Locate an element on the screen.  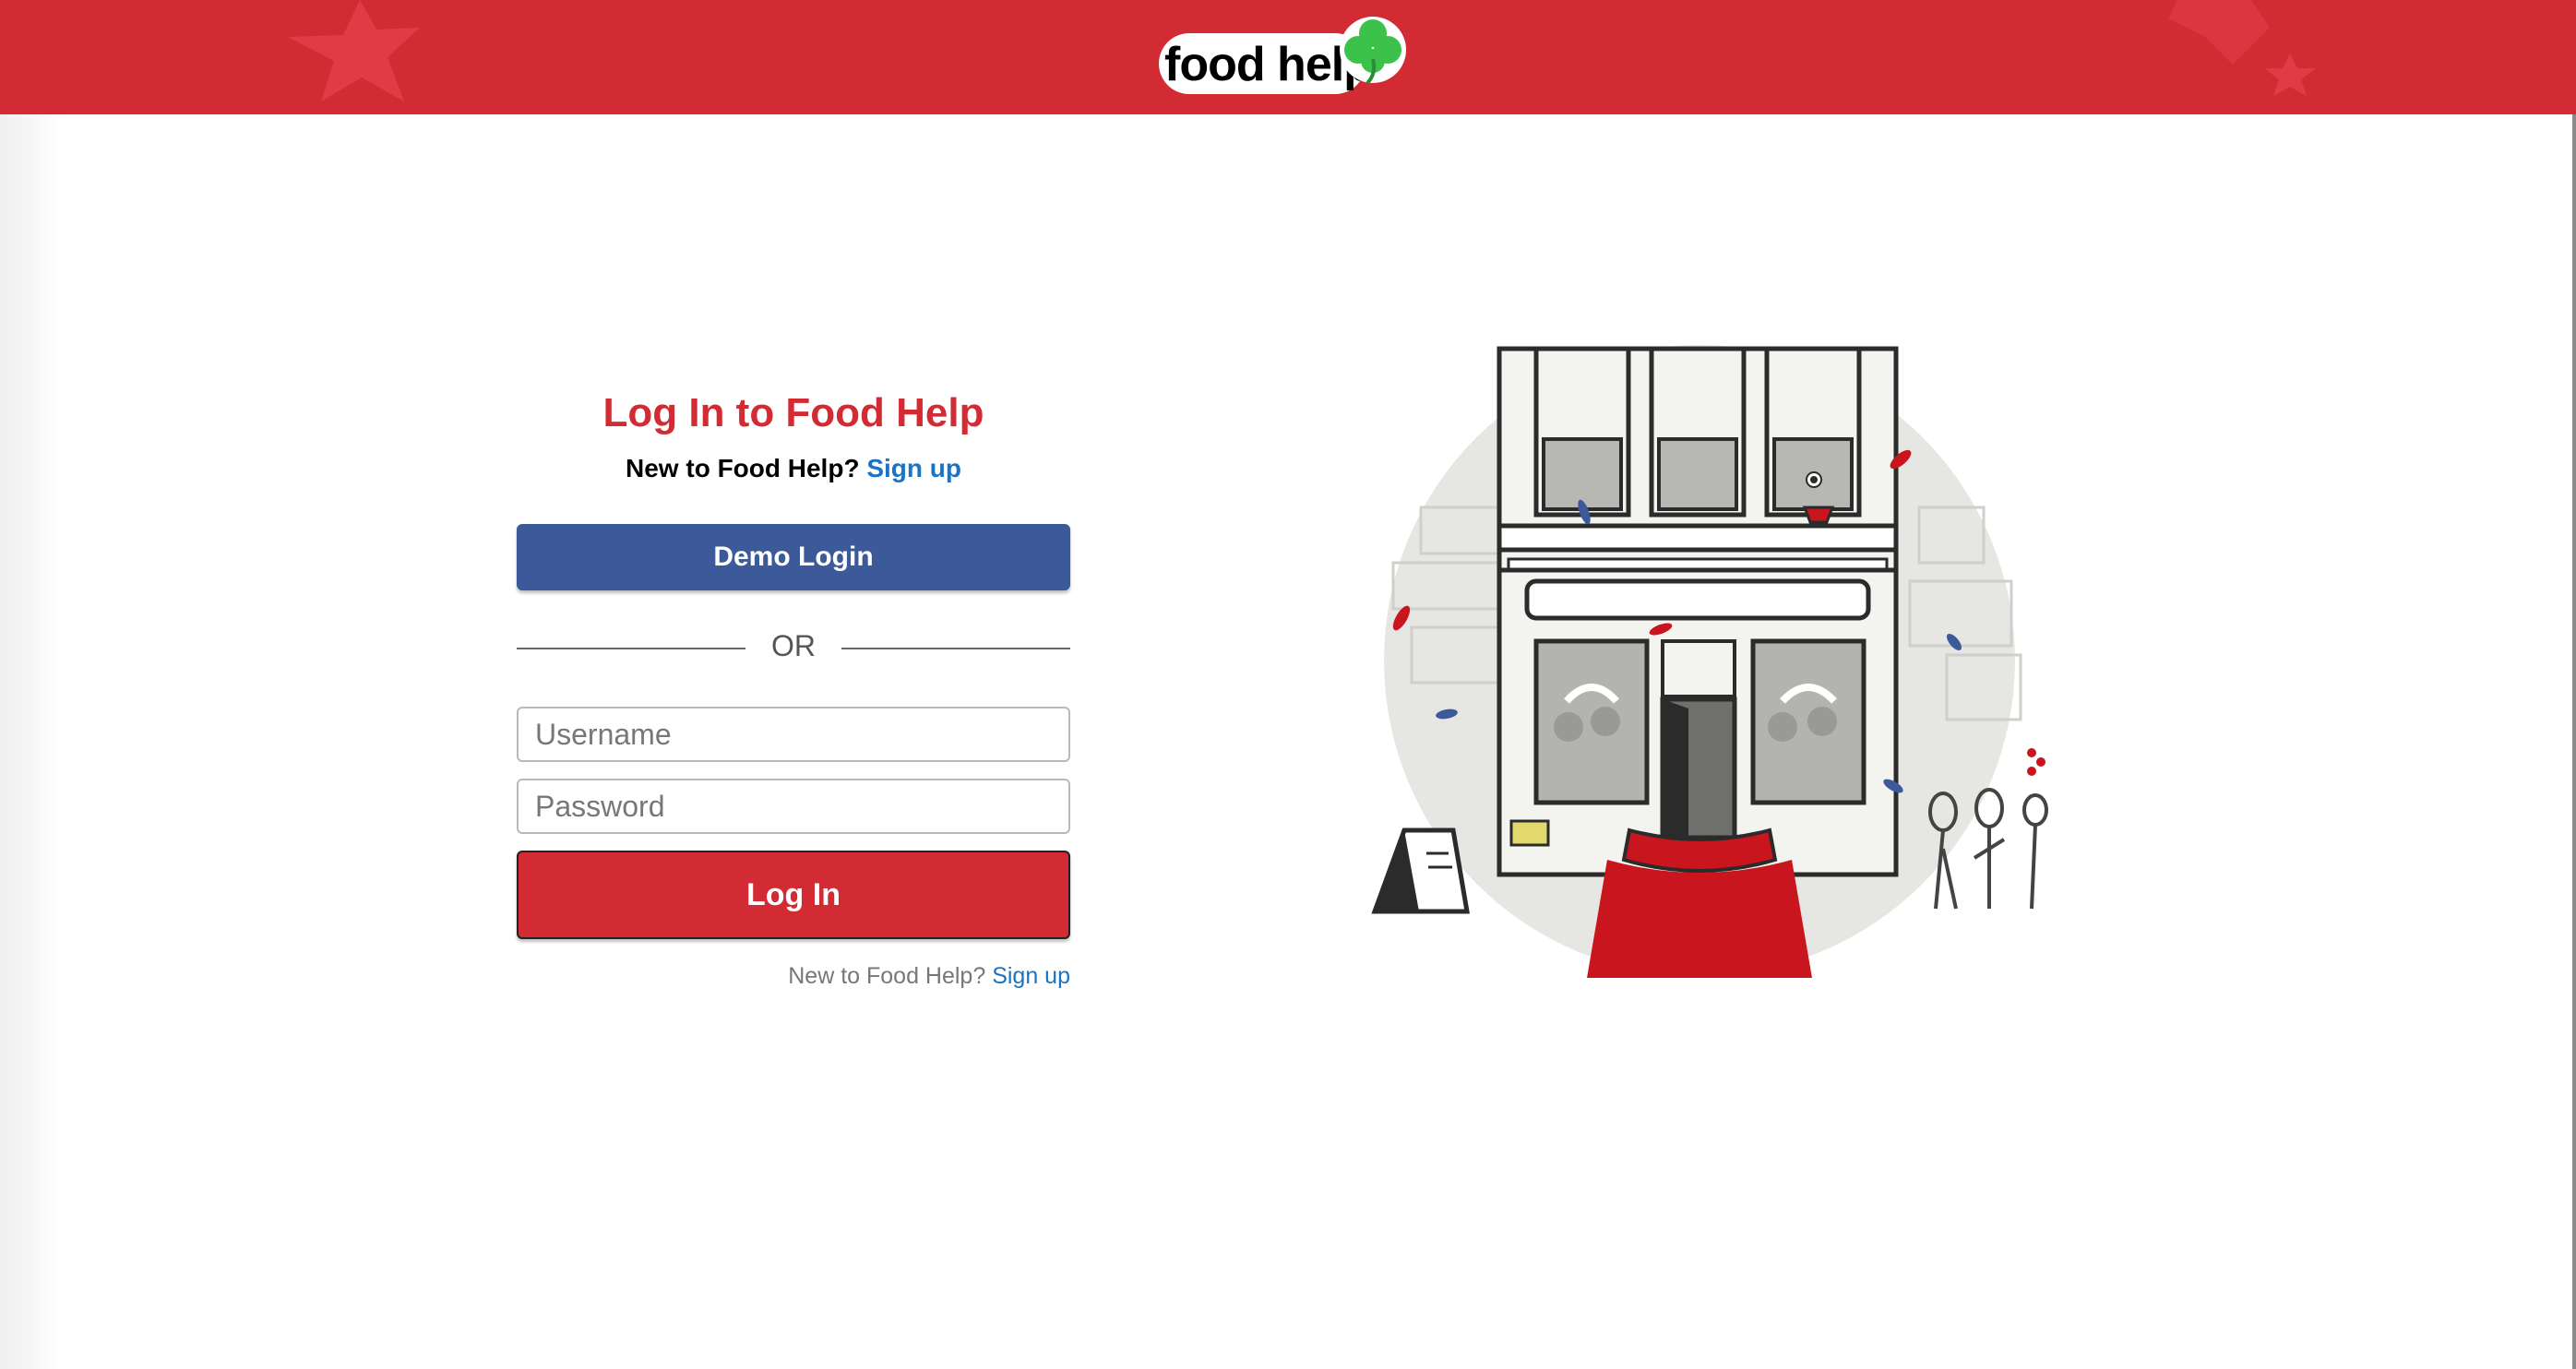
password-input is located at coordinates (794, 806).